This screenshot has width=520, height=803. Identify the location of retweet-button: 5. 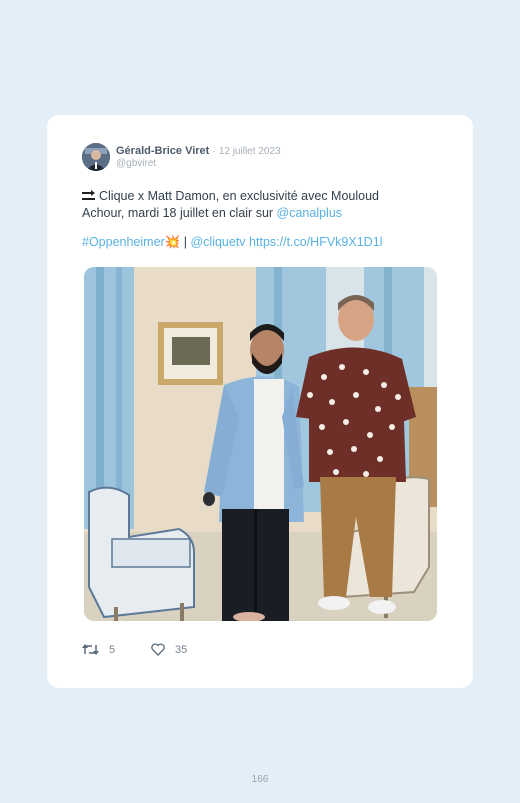
(98, 649).